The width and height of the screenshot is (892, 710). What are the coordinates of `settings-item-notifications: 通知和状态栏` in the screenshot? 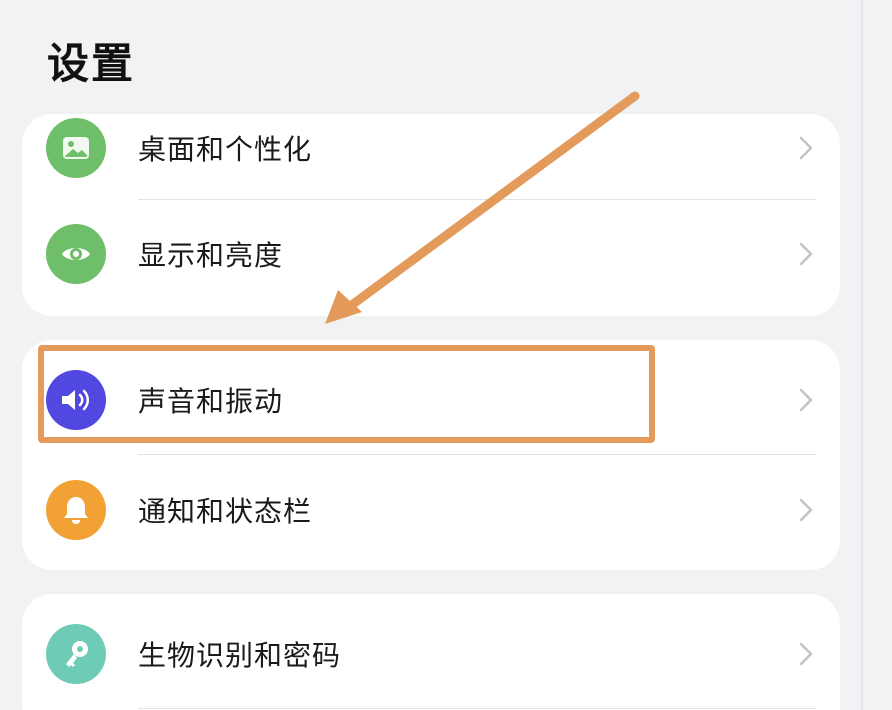 It's located at (431, 510).